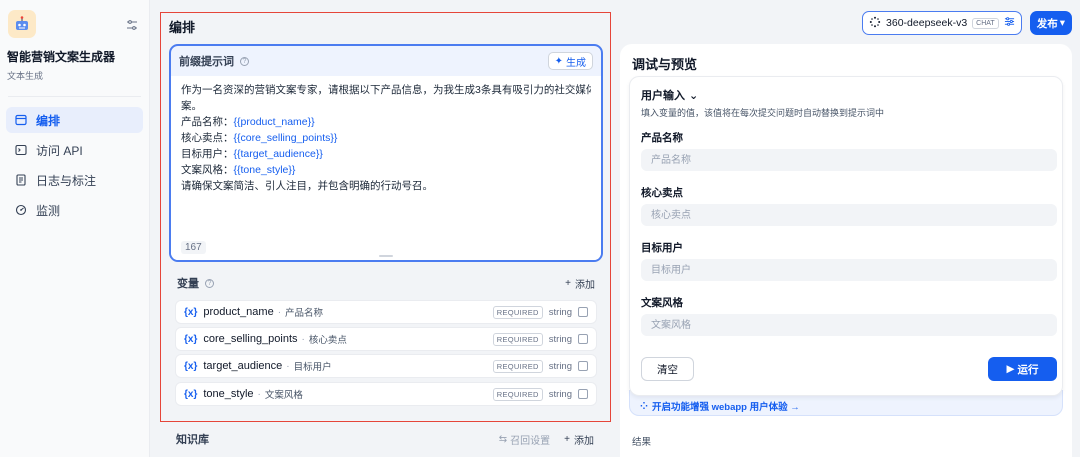  What do you see at coordinates (21, 210) in the screenshot?
I see `monitor-icon` at bounding box center [21, 210].